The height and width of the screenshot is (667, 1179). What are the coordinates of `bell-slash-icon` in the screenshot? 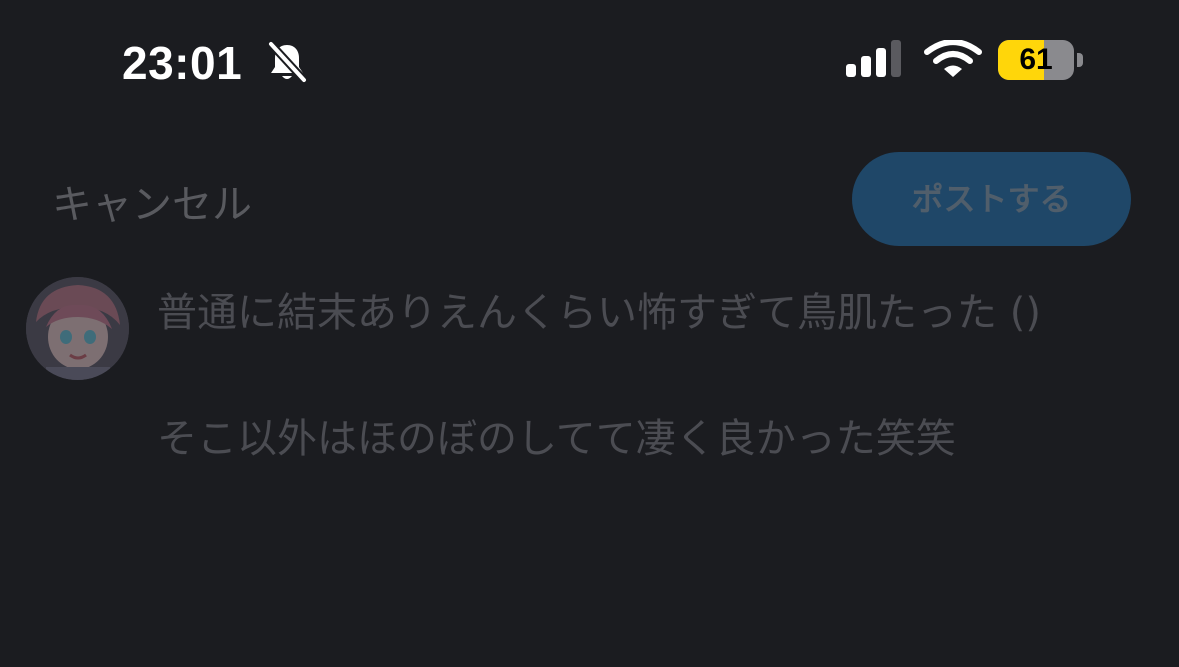 It's located at (287, 62).